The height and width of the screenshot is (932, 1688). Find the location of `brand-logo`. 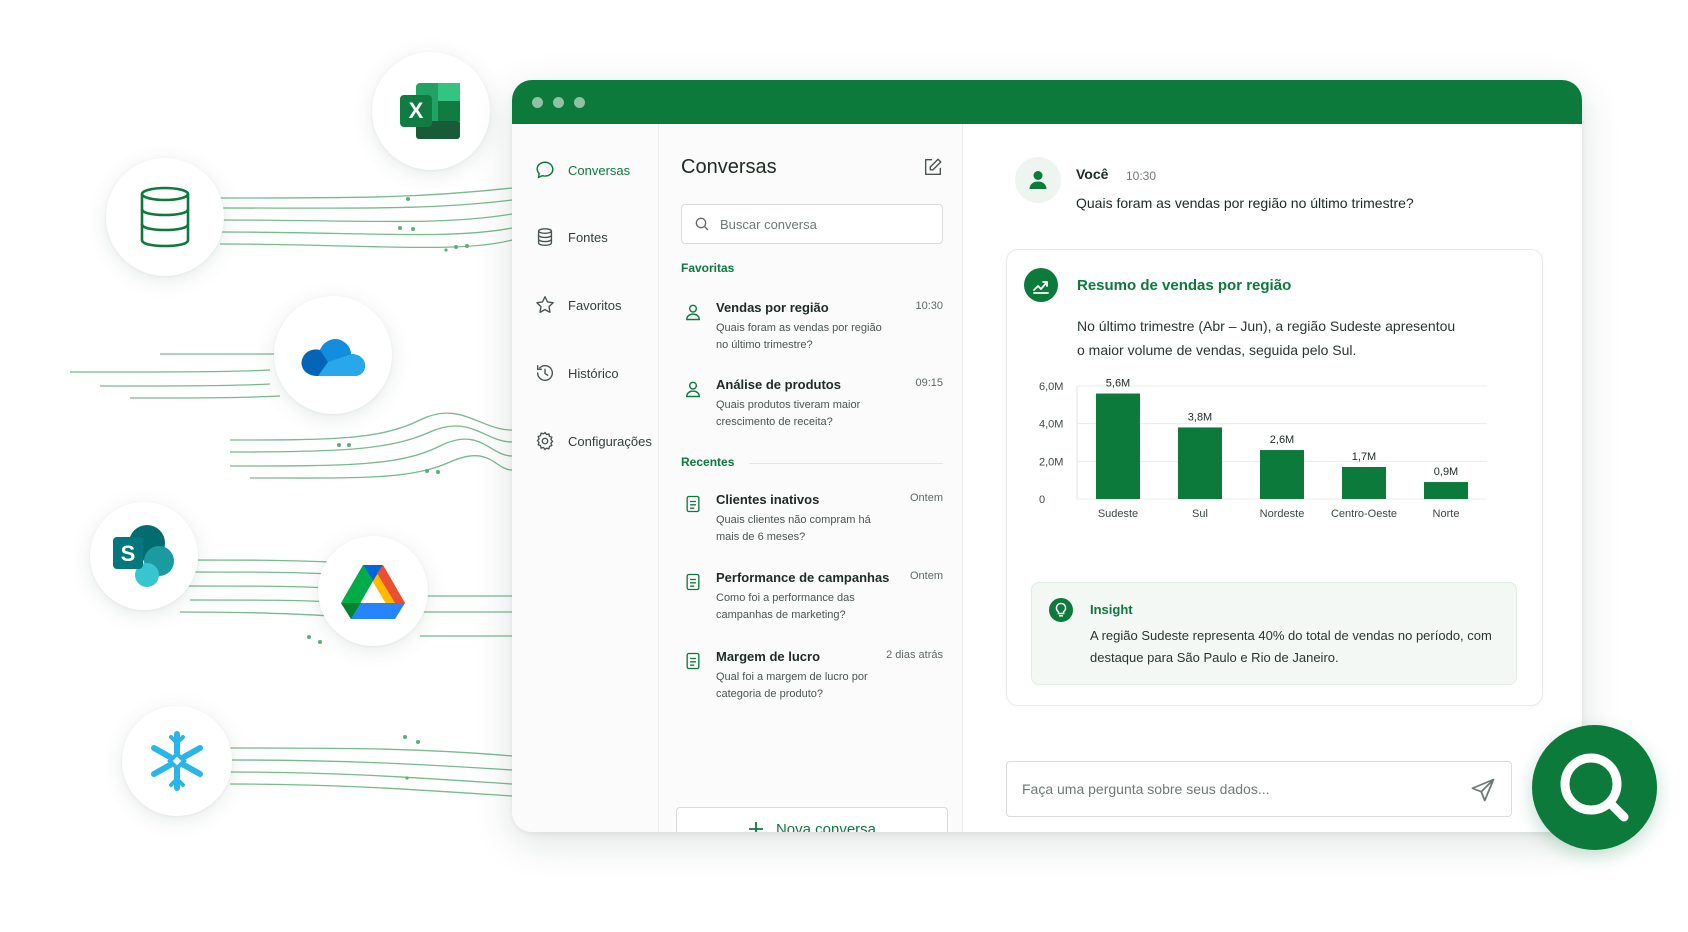

brand-logo is located at coordinates (1594, 787).